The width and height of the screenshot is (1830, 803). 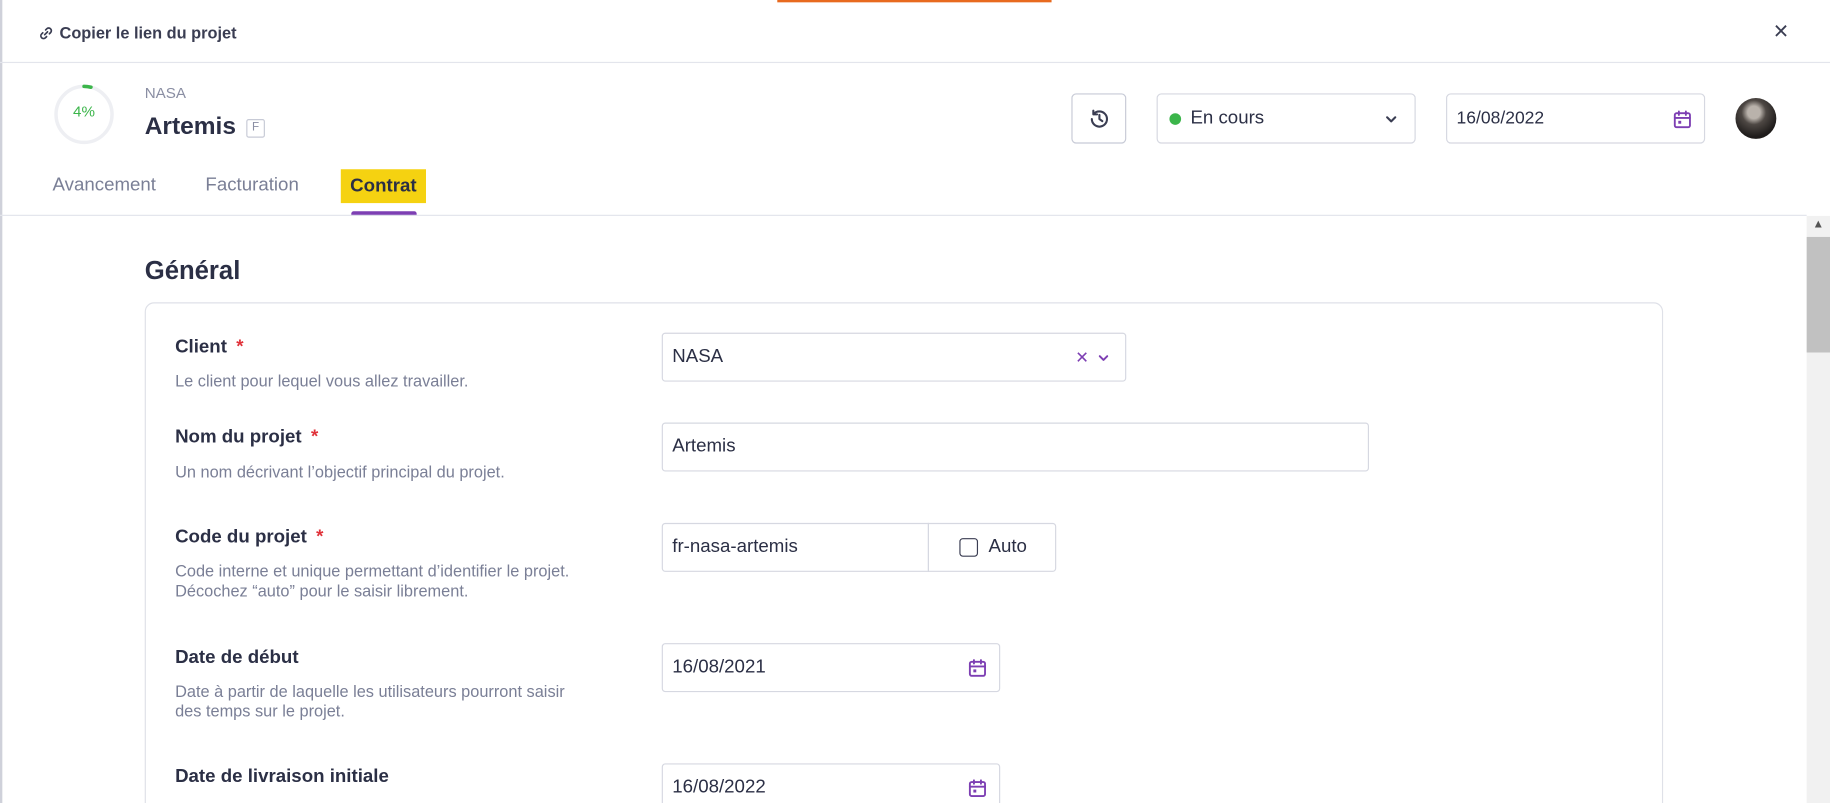 What do you see at coordinates (255, 128) in the screenshot?
I see `project-type-badge: F` at bounding box center [255, 128].